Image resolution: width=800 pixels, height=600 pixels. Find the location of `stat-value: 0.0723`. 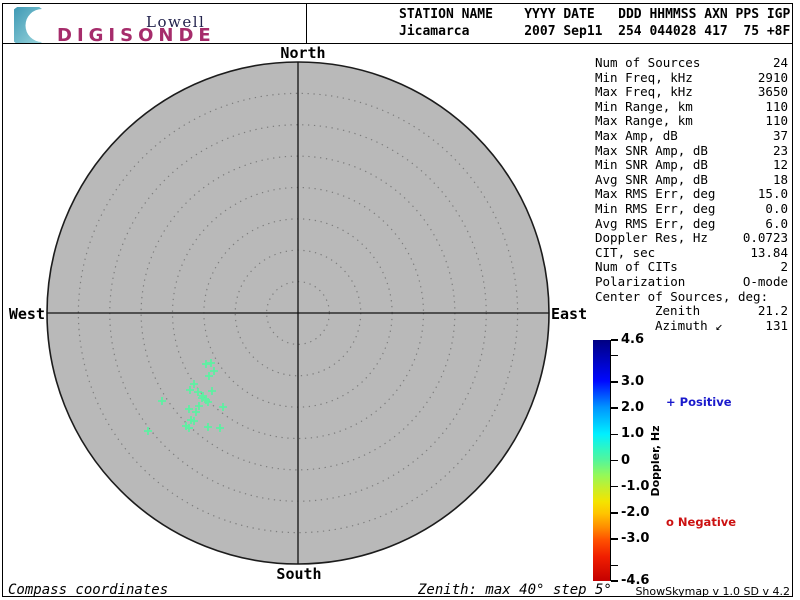

stat-value: 0.0723 is located at coordinates (765, 238).